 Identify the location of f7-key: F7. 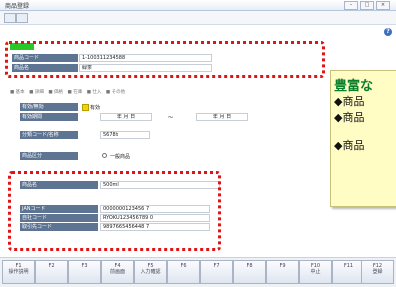
(216, 266).